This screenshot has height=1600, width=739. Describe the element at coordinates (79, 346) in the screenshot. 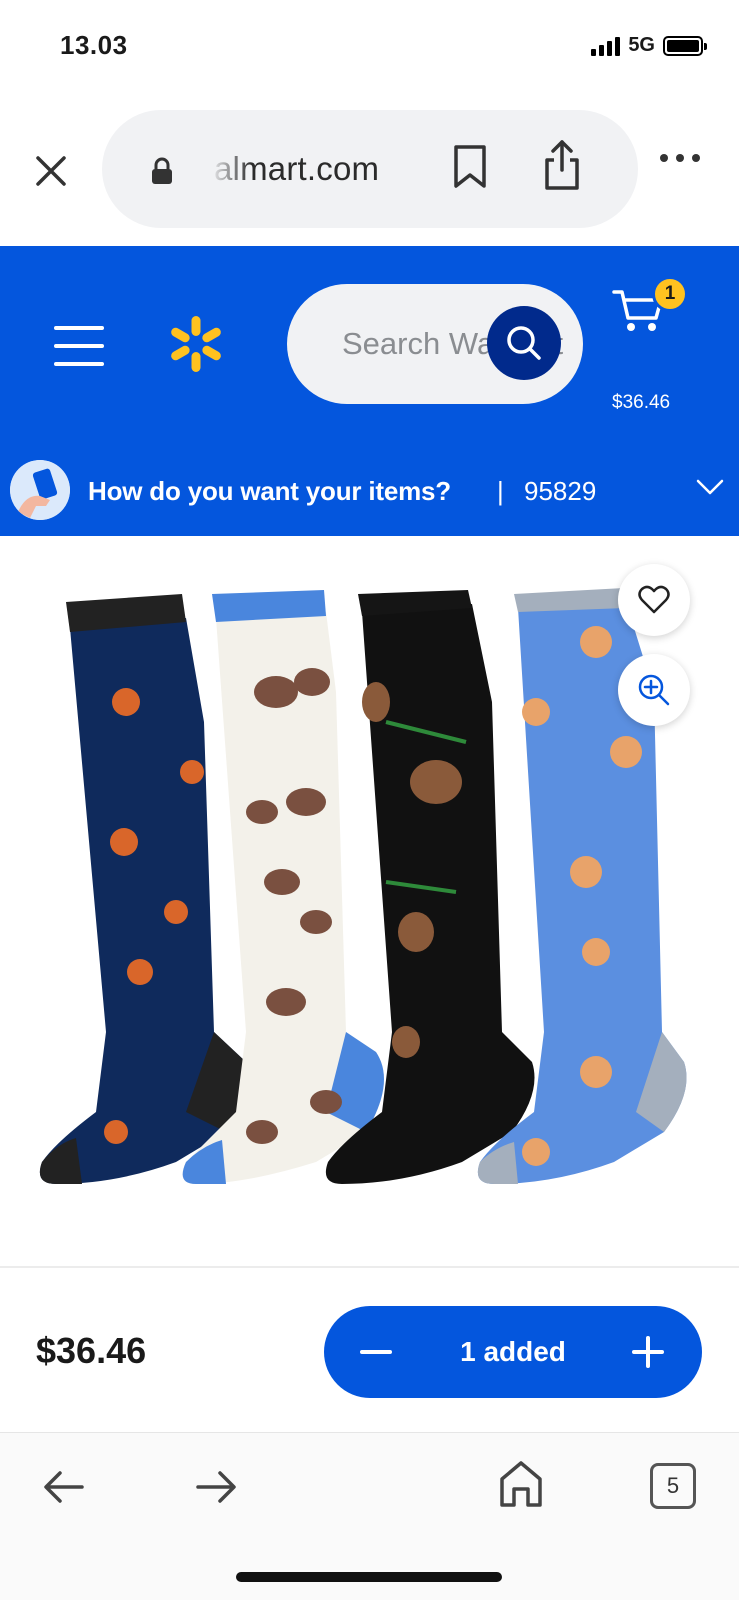

I see `menu-icon` at that location.